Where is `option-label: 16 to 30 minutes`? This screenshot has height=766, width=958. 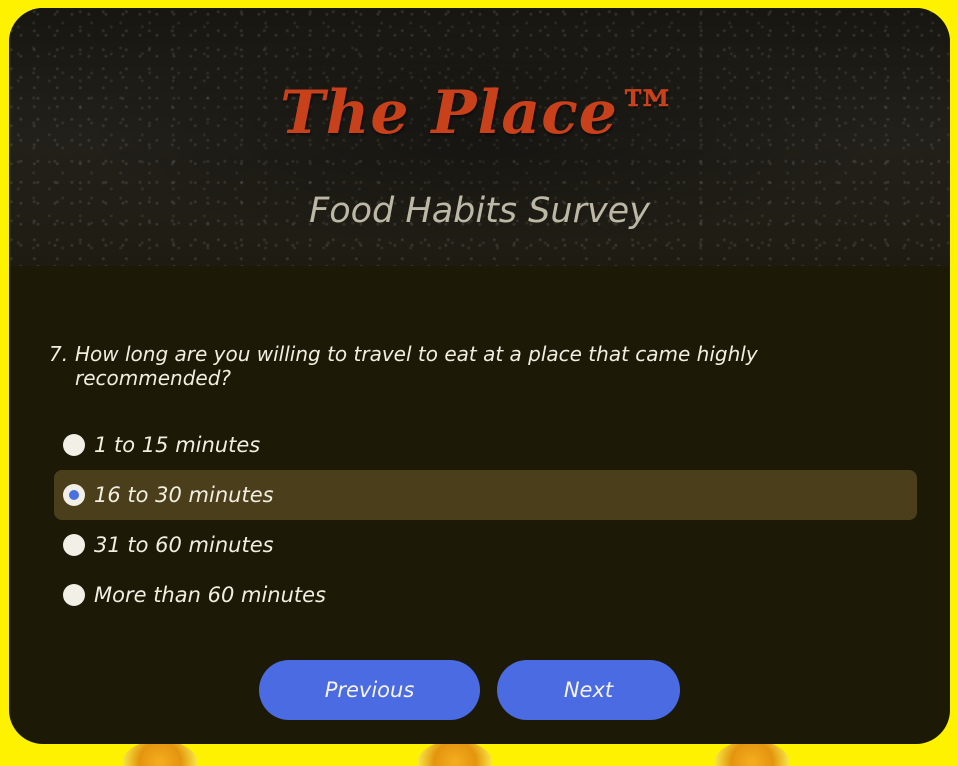 option-label: 16 to 30 minutes is located at coordinates (184, 495).